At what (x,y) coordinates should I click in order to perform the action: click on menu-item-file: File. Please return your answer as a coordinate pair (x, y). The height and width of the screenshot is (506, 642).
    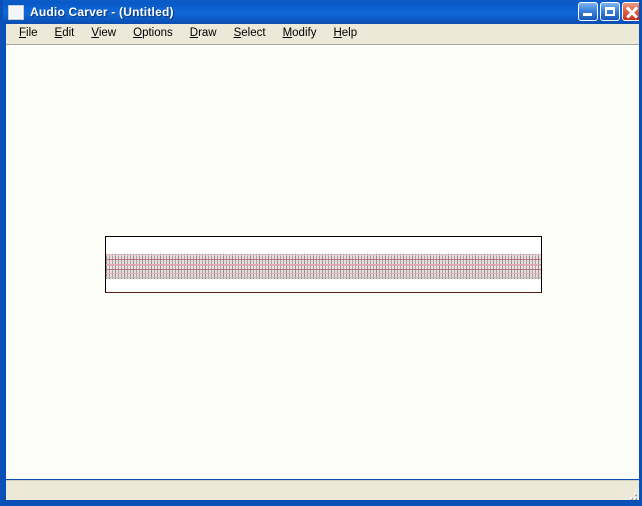
    Looking at the image, I should click on (29, 34).